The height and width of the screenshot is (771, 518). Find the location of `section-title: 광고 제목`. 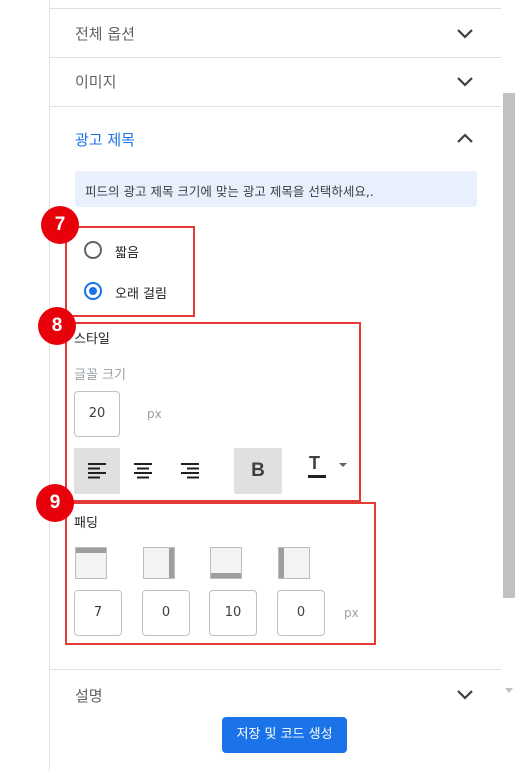

section-title: 광고 제목 is located at coordinates (105, 139).